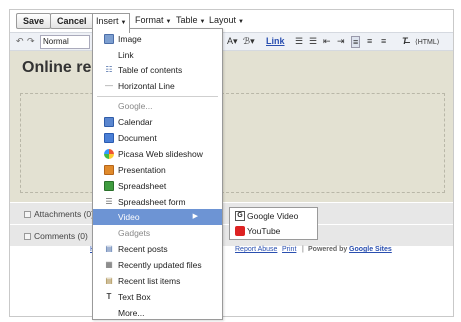 This screenshot has height=322, width=461. What do you see at coordinates (190, 21) in the screenshot?
I see `table-menu-tab: Table ▼` at bounding box center [190, 21].